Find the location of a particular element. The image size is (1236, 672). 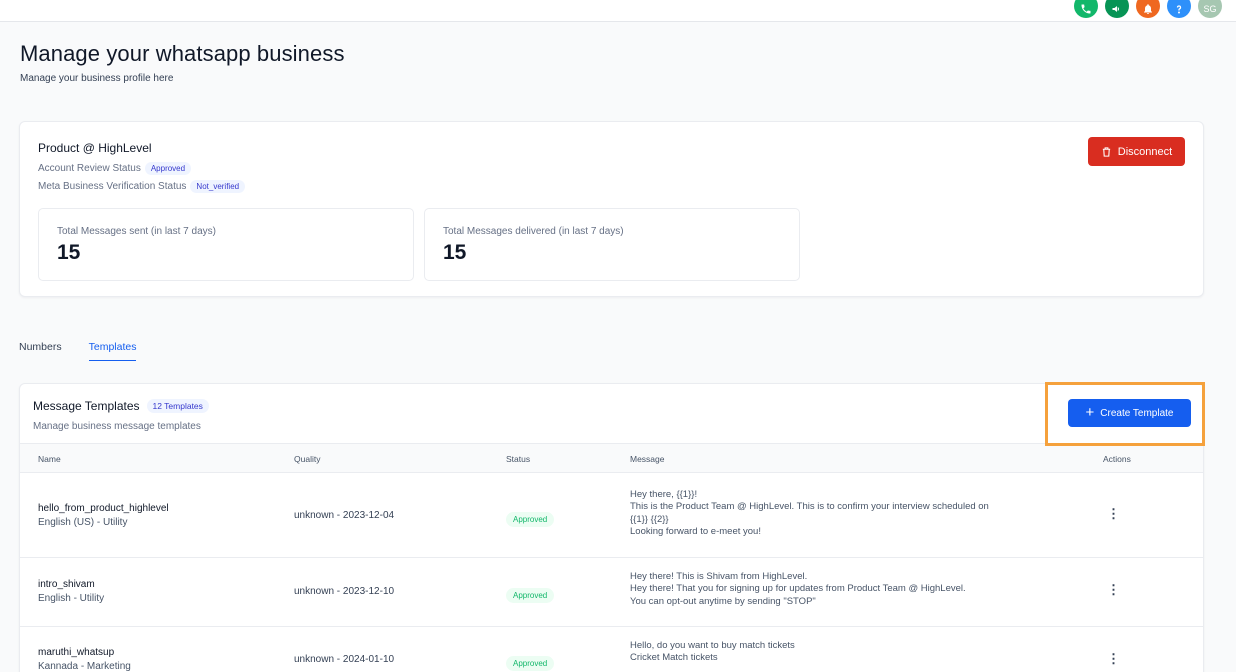

template-name: intro_shivam is located at coordinates (66, 584).